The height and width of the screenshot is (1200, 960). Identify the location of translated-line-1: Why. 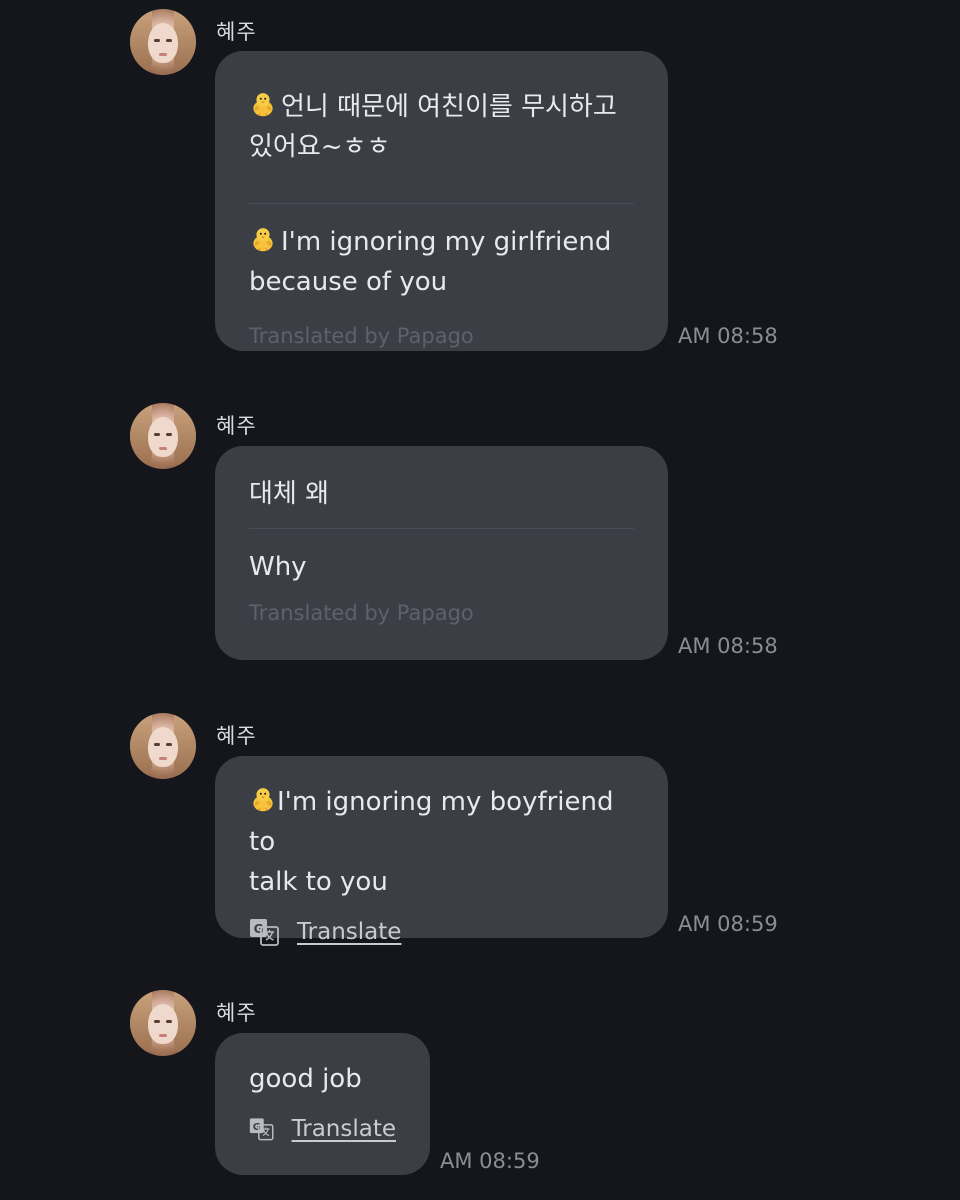
(278, 567).